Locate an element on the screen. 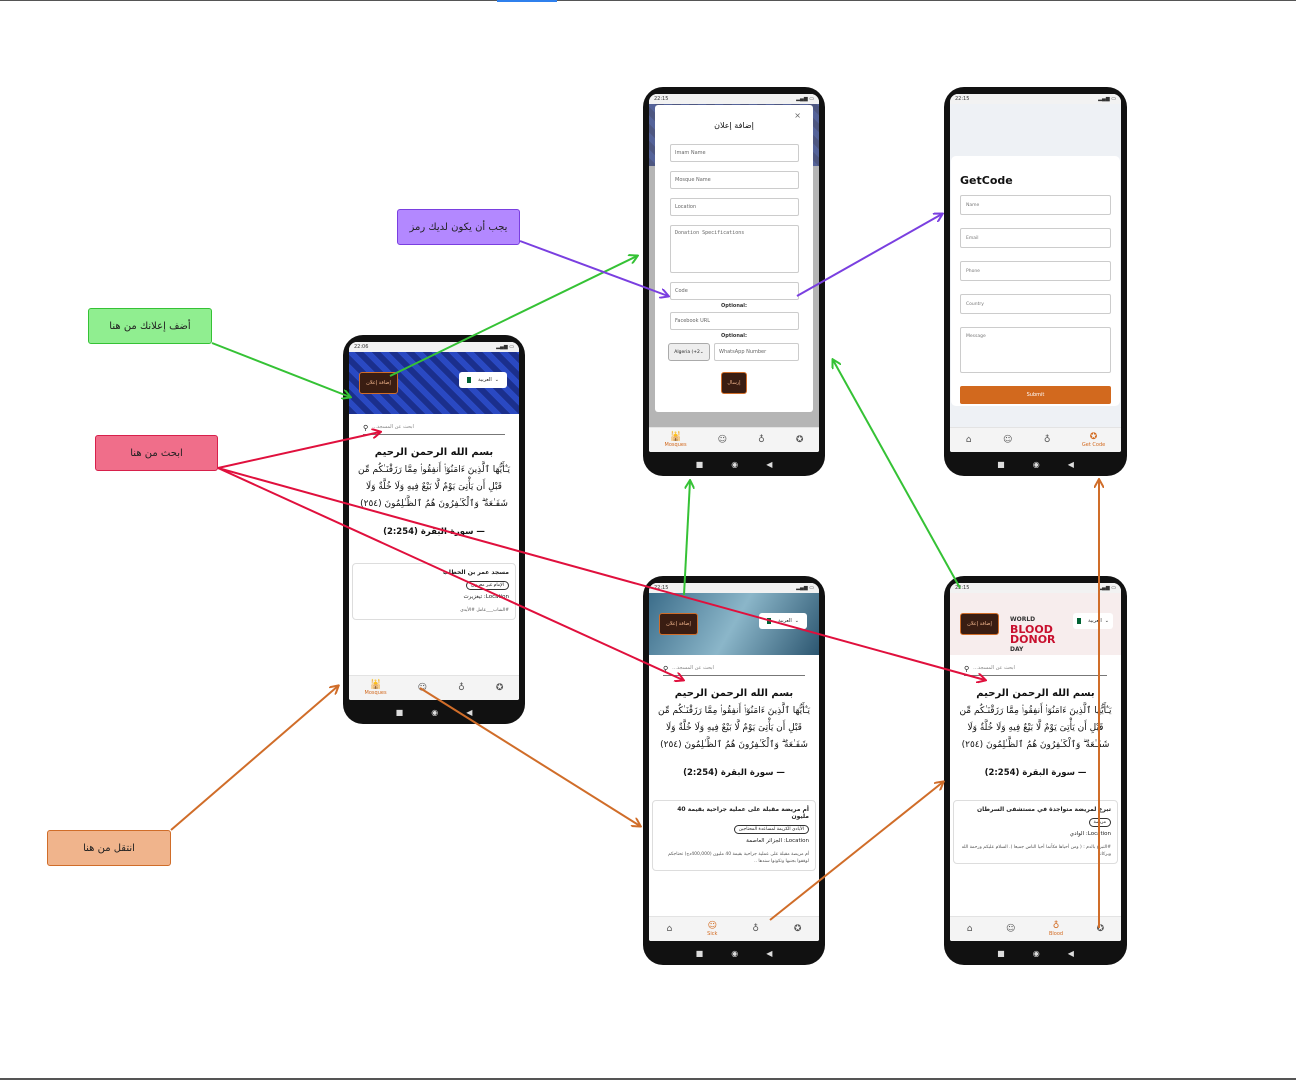  message-field: Message is located at coordinates (1035, 350).